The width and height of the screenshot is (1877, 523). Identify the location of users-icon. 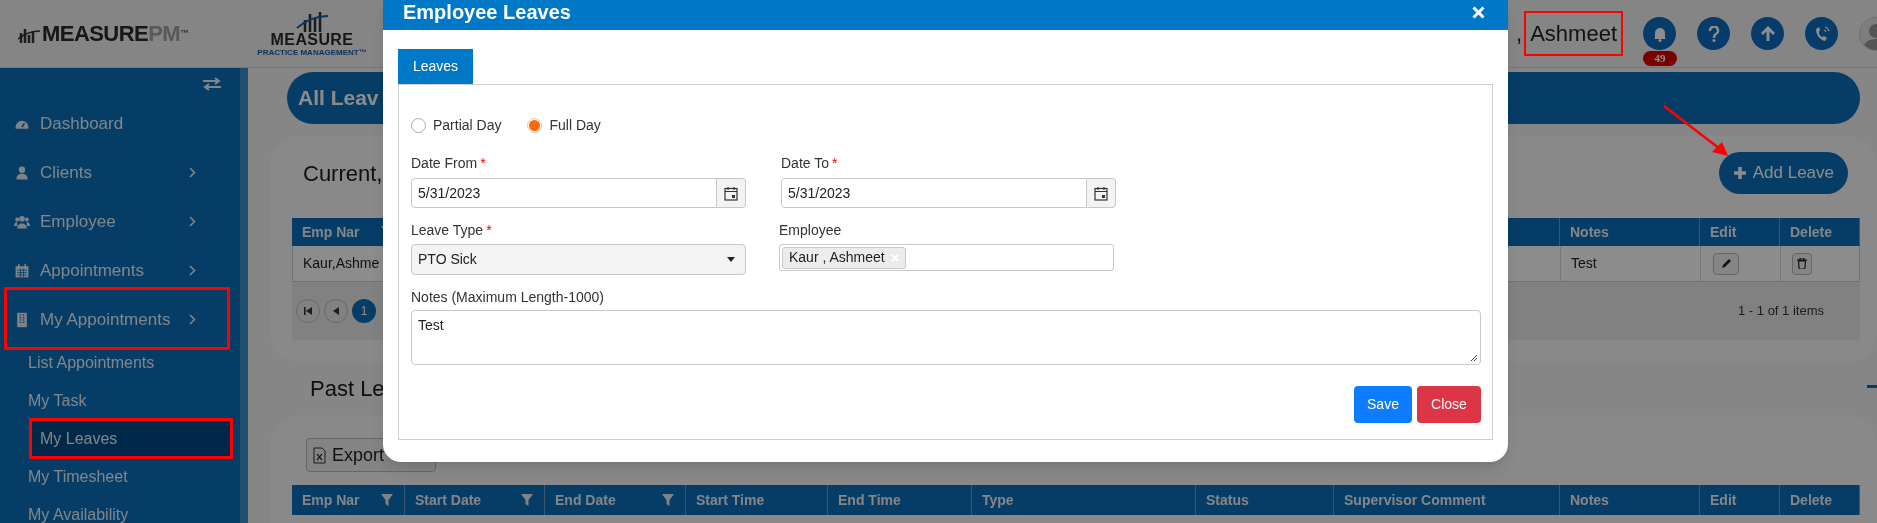
(22, 221).